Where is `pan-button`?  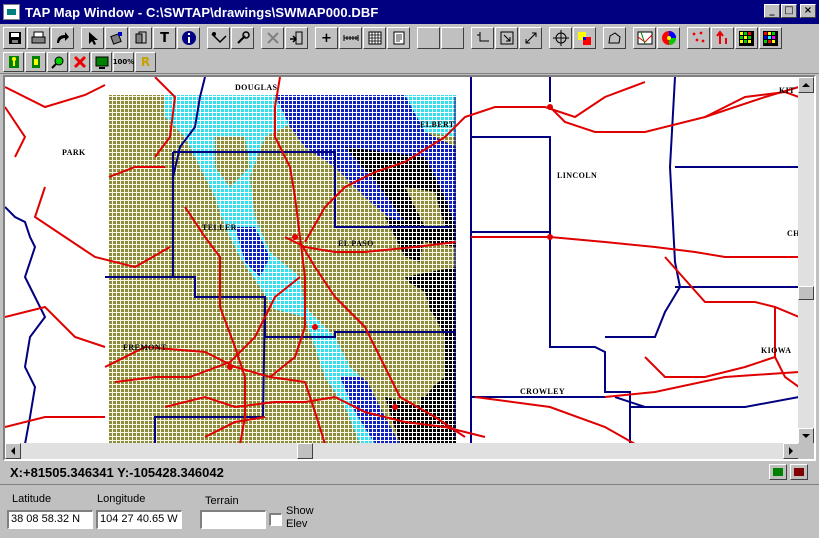 pan-button is located at coordinates (560, 38).